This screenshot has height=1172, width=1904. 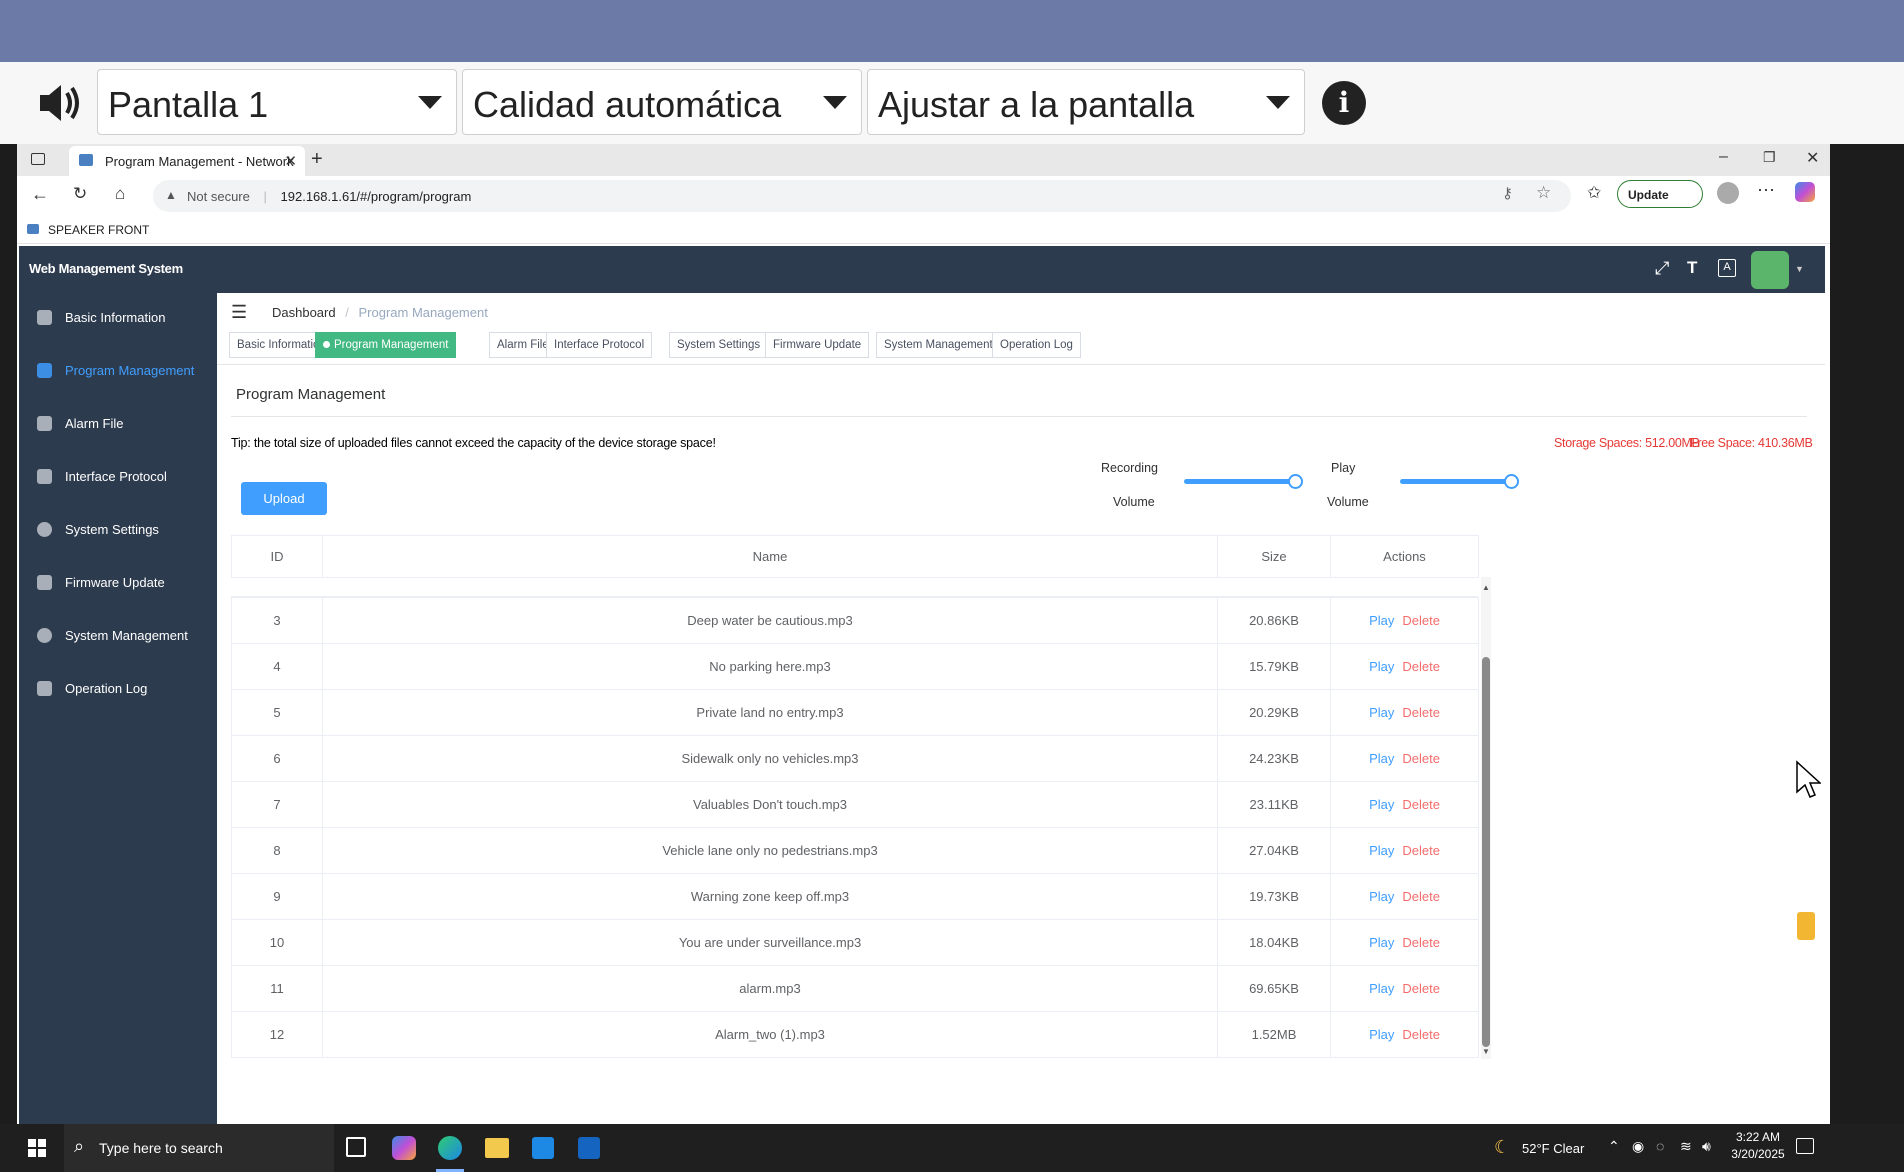 I want to click on tag-firmware-update: Firmware Update, so click(x=817, y=345).